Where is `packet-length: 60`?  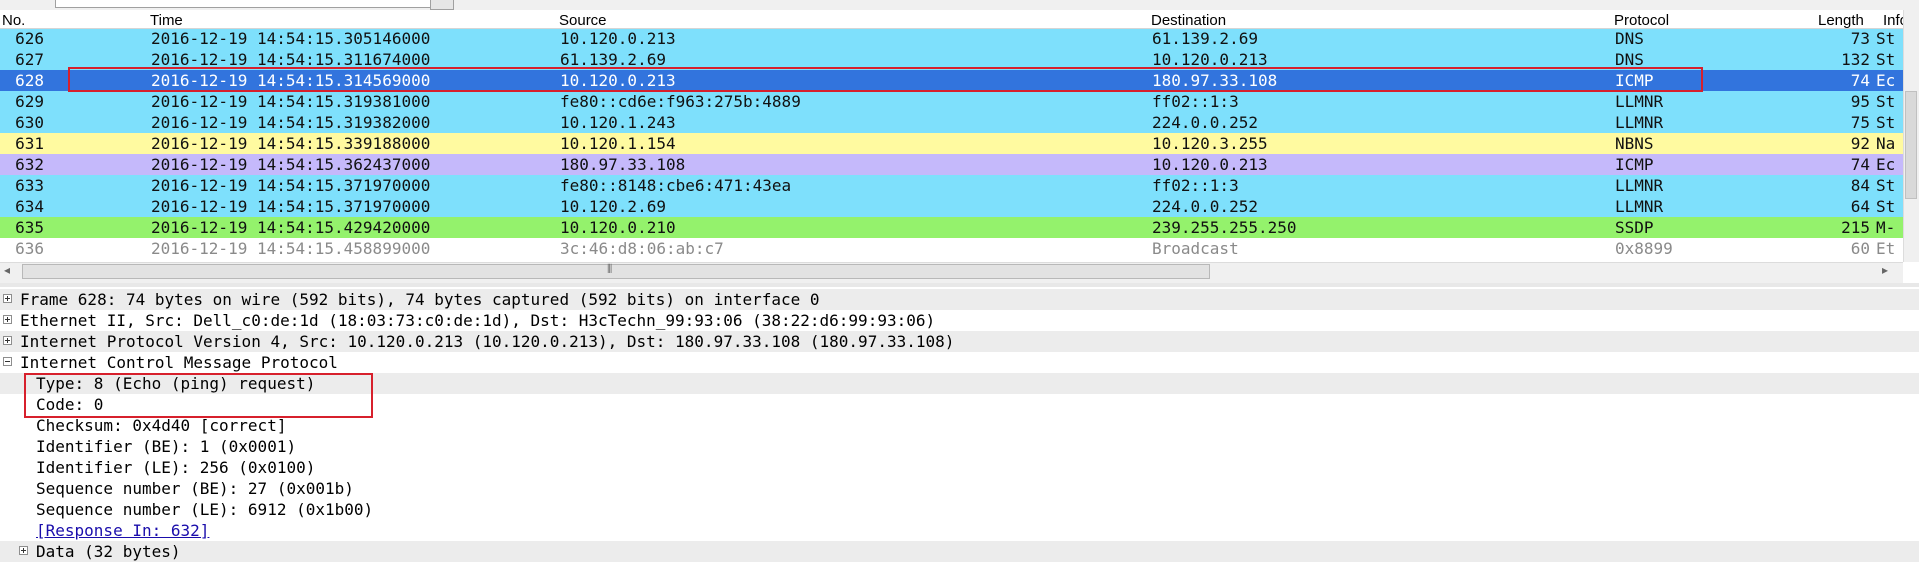 packet-length: 60 is located at coordinates (1860, 248).